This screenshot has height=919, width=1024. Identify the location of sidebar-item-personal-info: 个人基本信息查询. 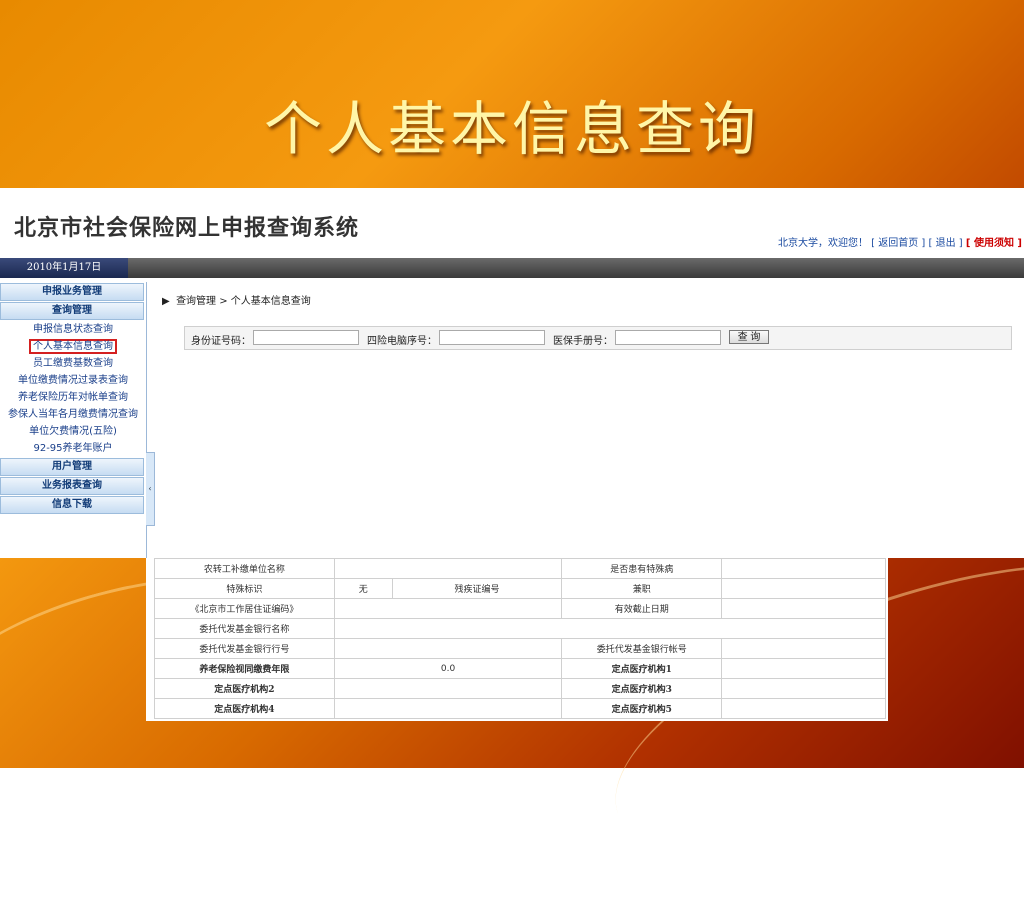
(73, 346).